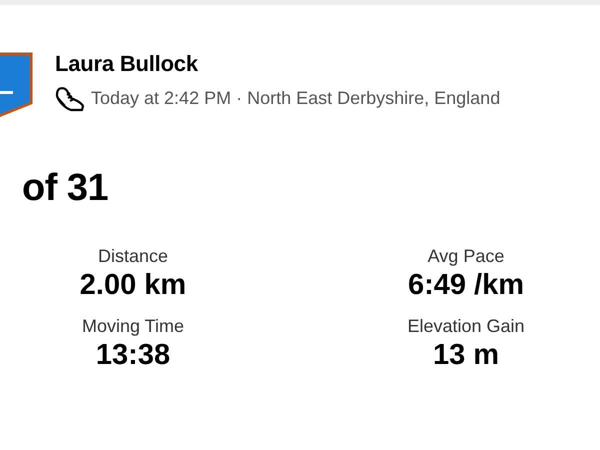  Describe the element at coordinates (133, 285) in the screenshot. I see `stat-value: 2.00 km` at that location.